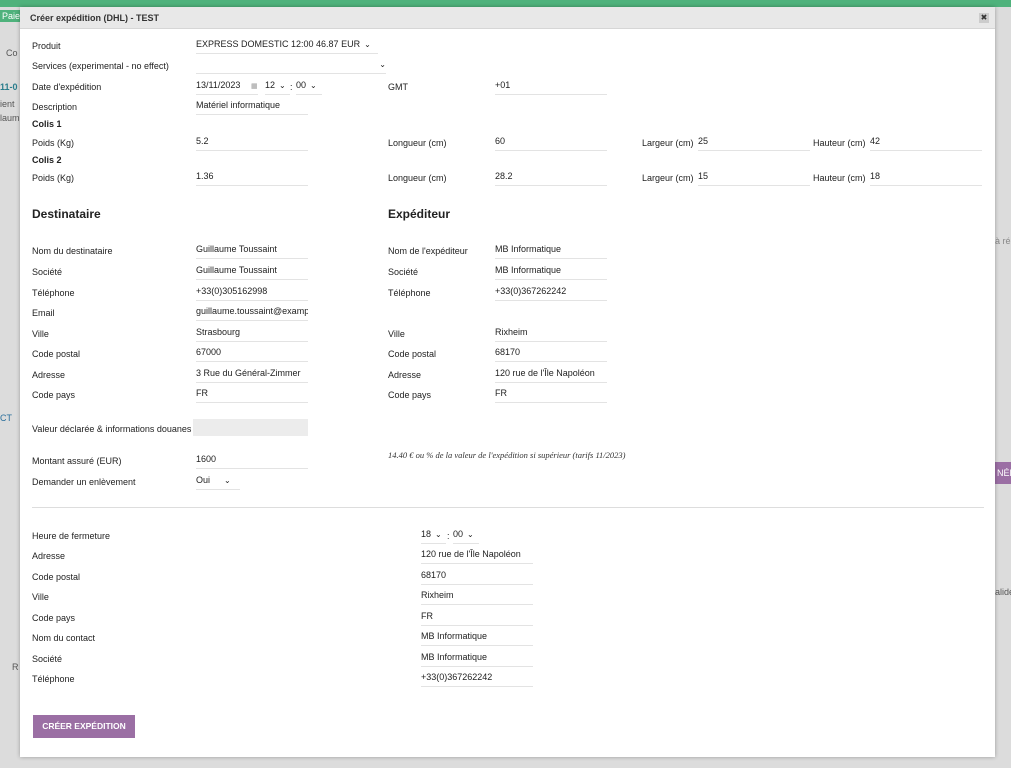  What do you see at coordinates (43, 313) in the screenshot?
I see `dest-email-label: Email` at bounding box center [43, 313].